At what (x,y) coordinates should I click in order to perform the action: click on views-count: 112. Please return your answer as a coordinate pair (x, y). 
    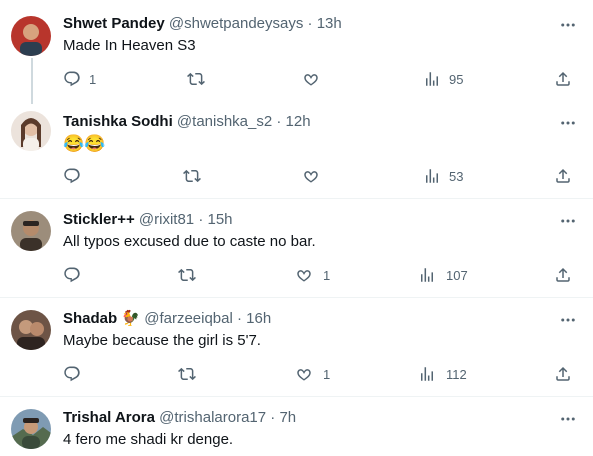
    Looking at the image, I should click on (456, 374).